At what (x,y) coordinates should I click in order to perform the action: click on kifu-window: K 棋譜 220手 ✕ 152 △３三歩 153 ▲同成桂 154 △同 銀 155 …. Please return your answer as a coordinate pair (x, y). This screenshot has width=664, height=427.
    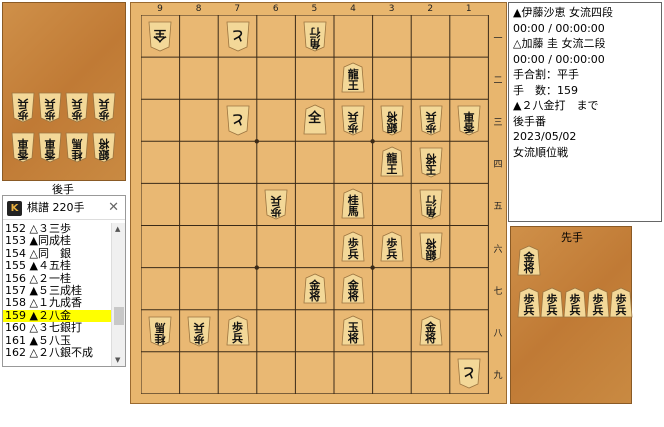
    Looking at the image, I should click on (64, 281).